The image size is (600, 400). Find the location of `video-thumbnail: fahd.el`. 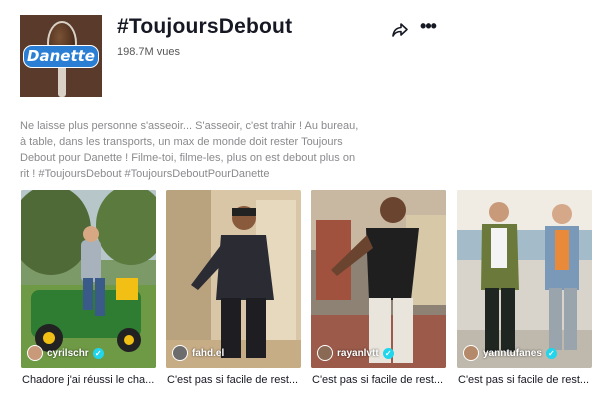

video-thumbnail: fahd.el is located at coordinates (233, 279).